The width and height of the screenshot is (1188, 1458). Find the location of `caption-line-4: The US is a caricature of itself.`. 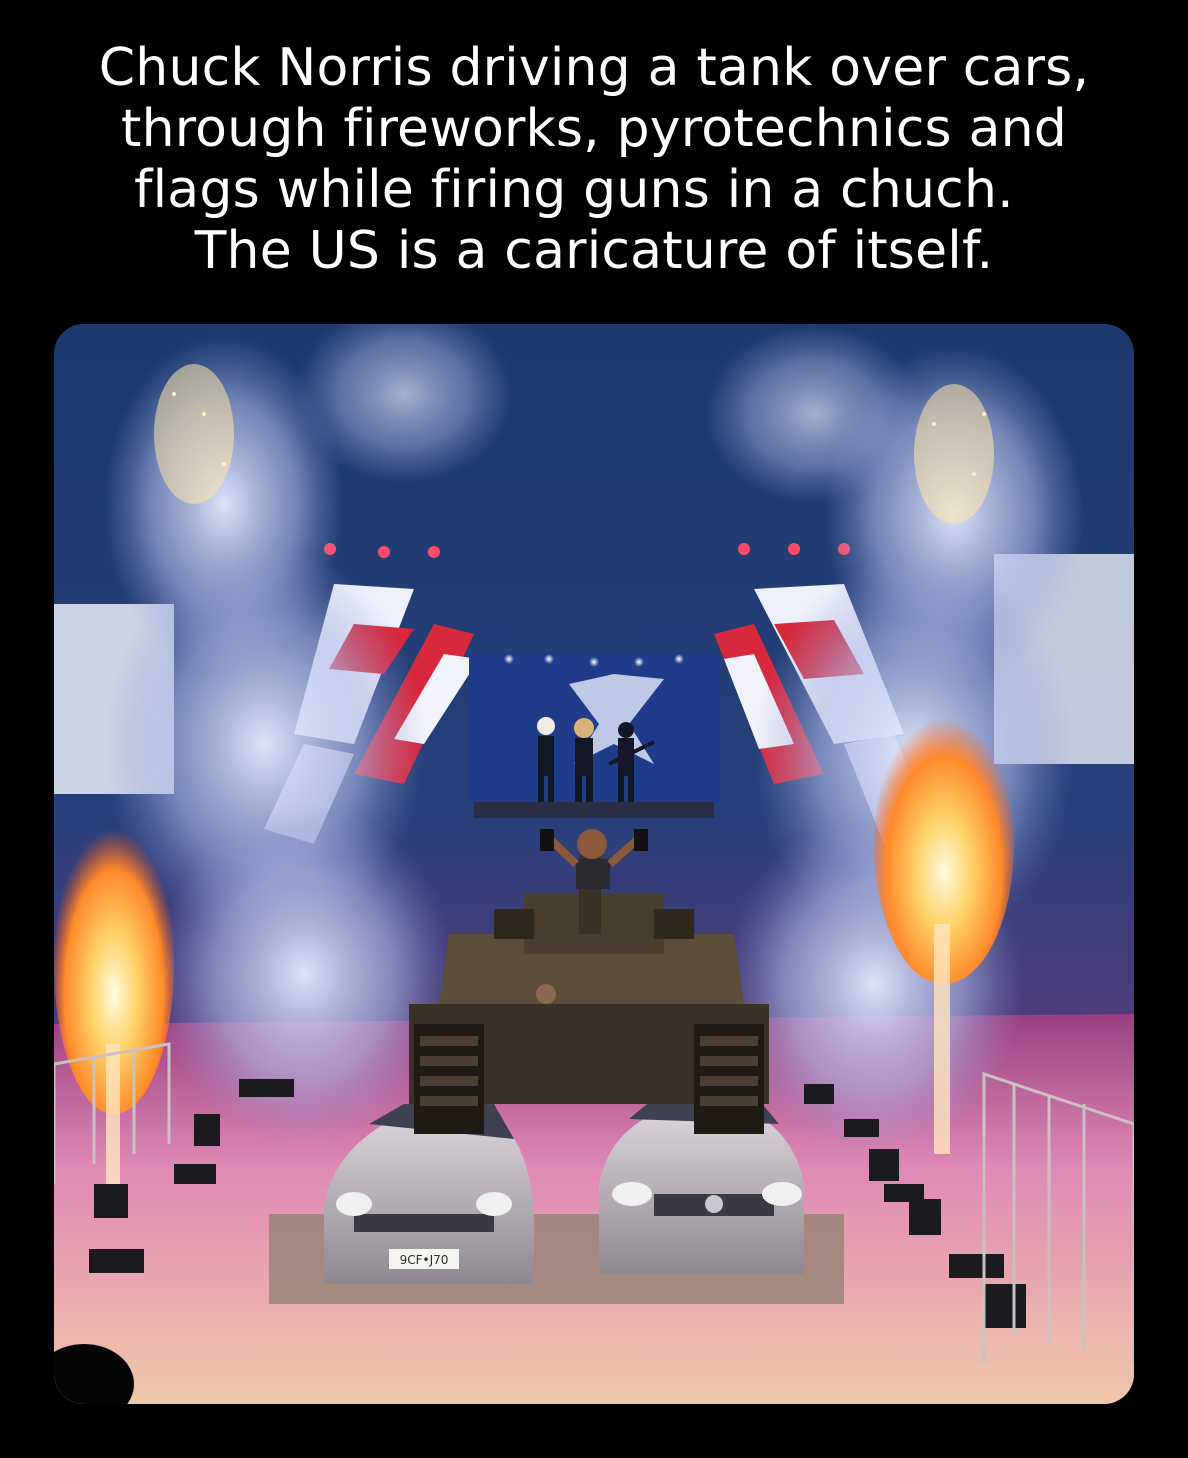

caption-line-4: The US is a caricature of itself. is located at coordinates (594, 251).